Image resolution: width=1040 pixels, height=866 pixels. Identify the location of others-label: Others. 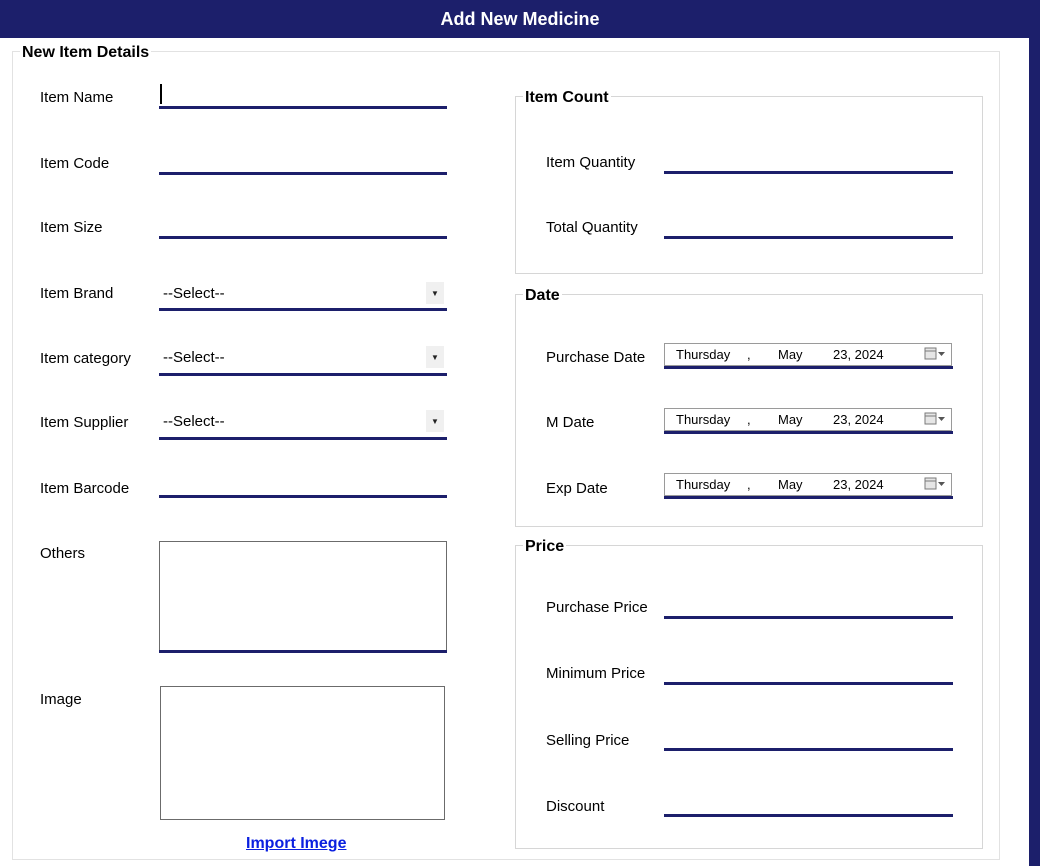
(63, 553).